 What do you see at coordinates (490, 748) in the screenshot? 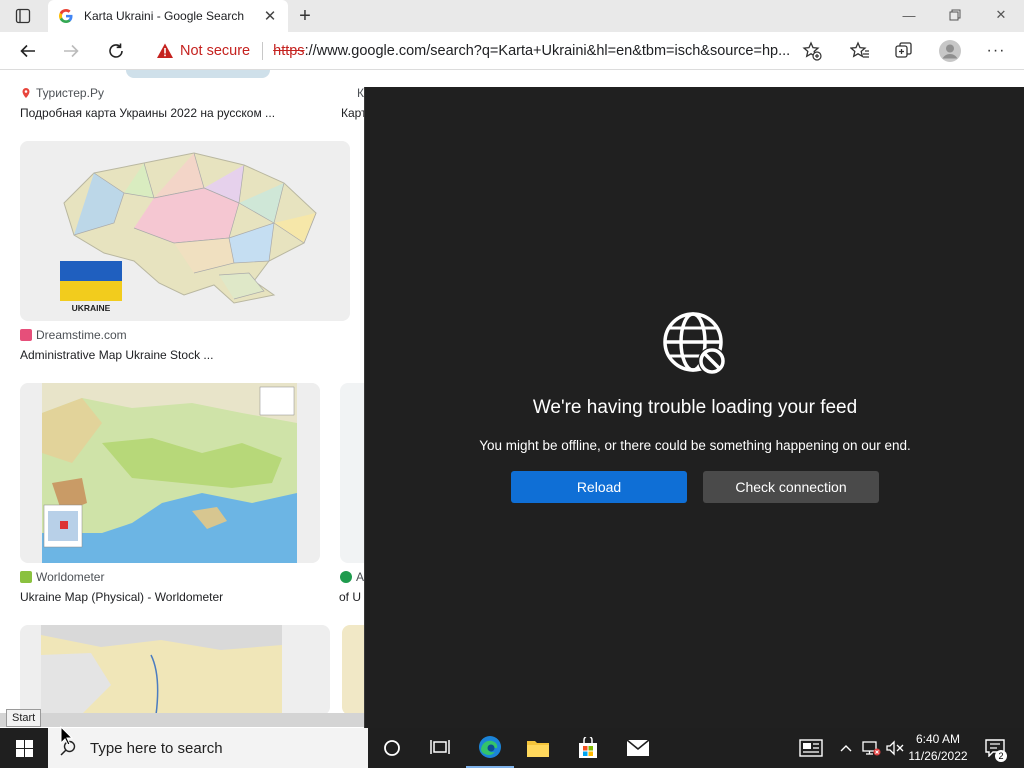
I see `edge-taskbar-button` at bounding box center [490, 748].